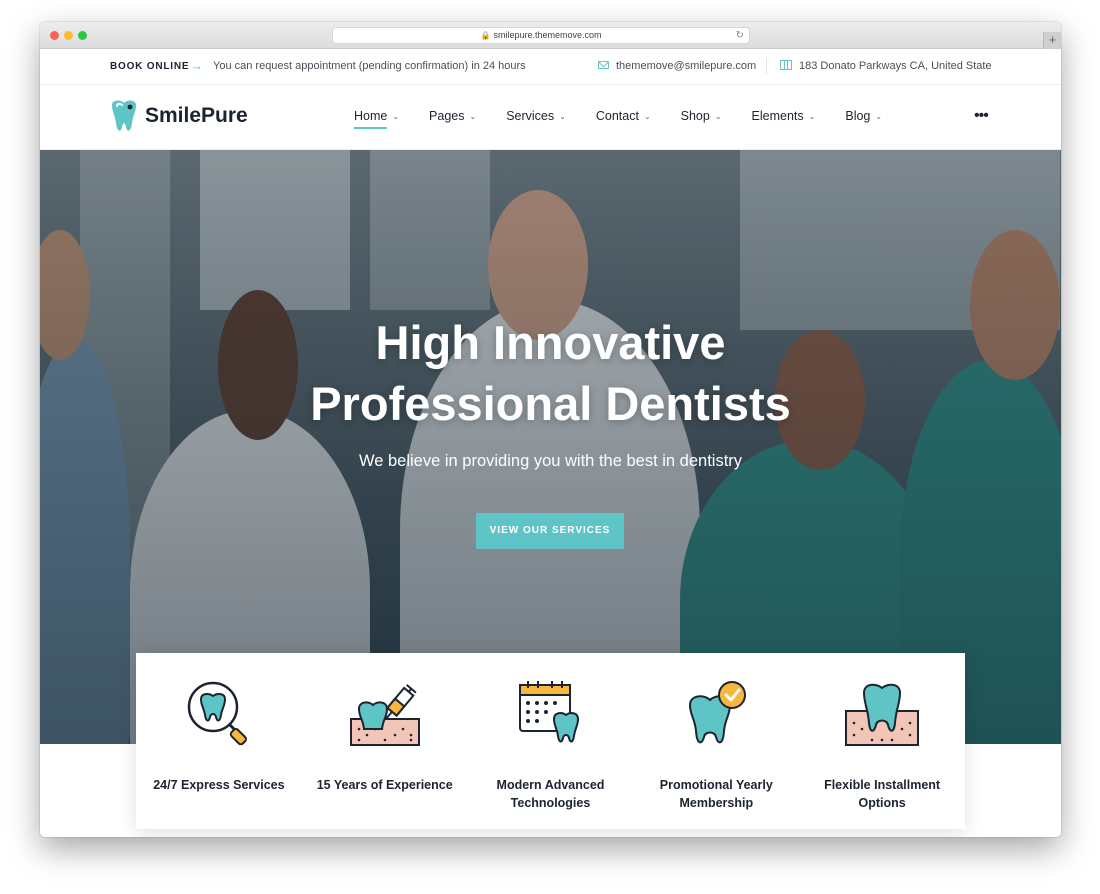  Describe the element at coordinates (196, 116) in the screenshot. I see `brand-name: SmilePure` at that location.